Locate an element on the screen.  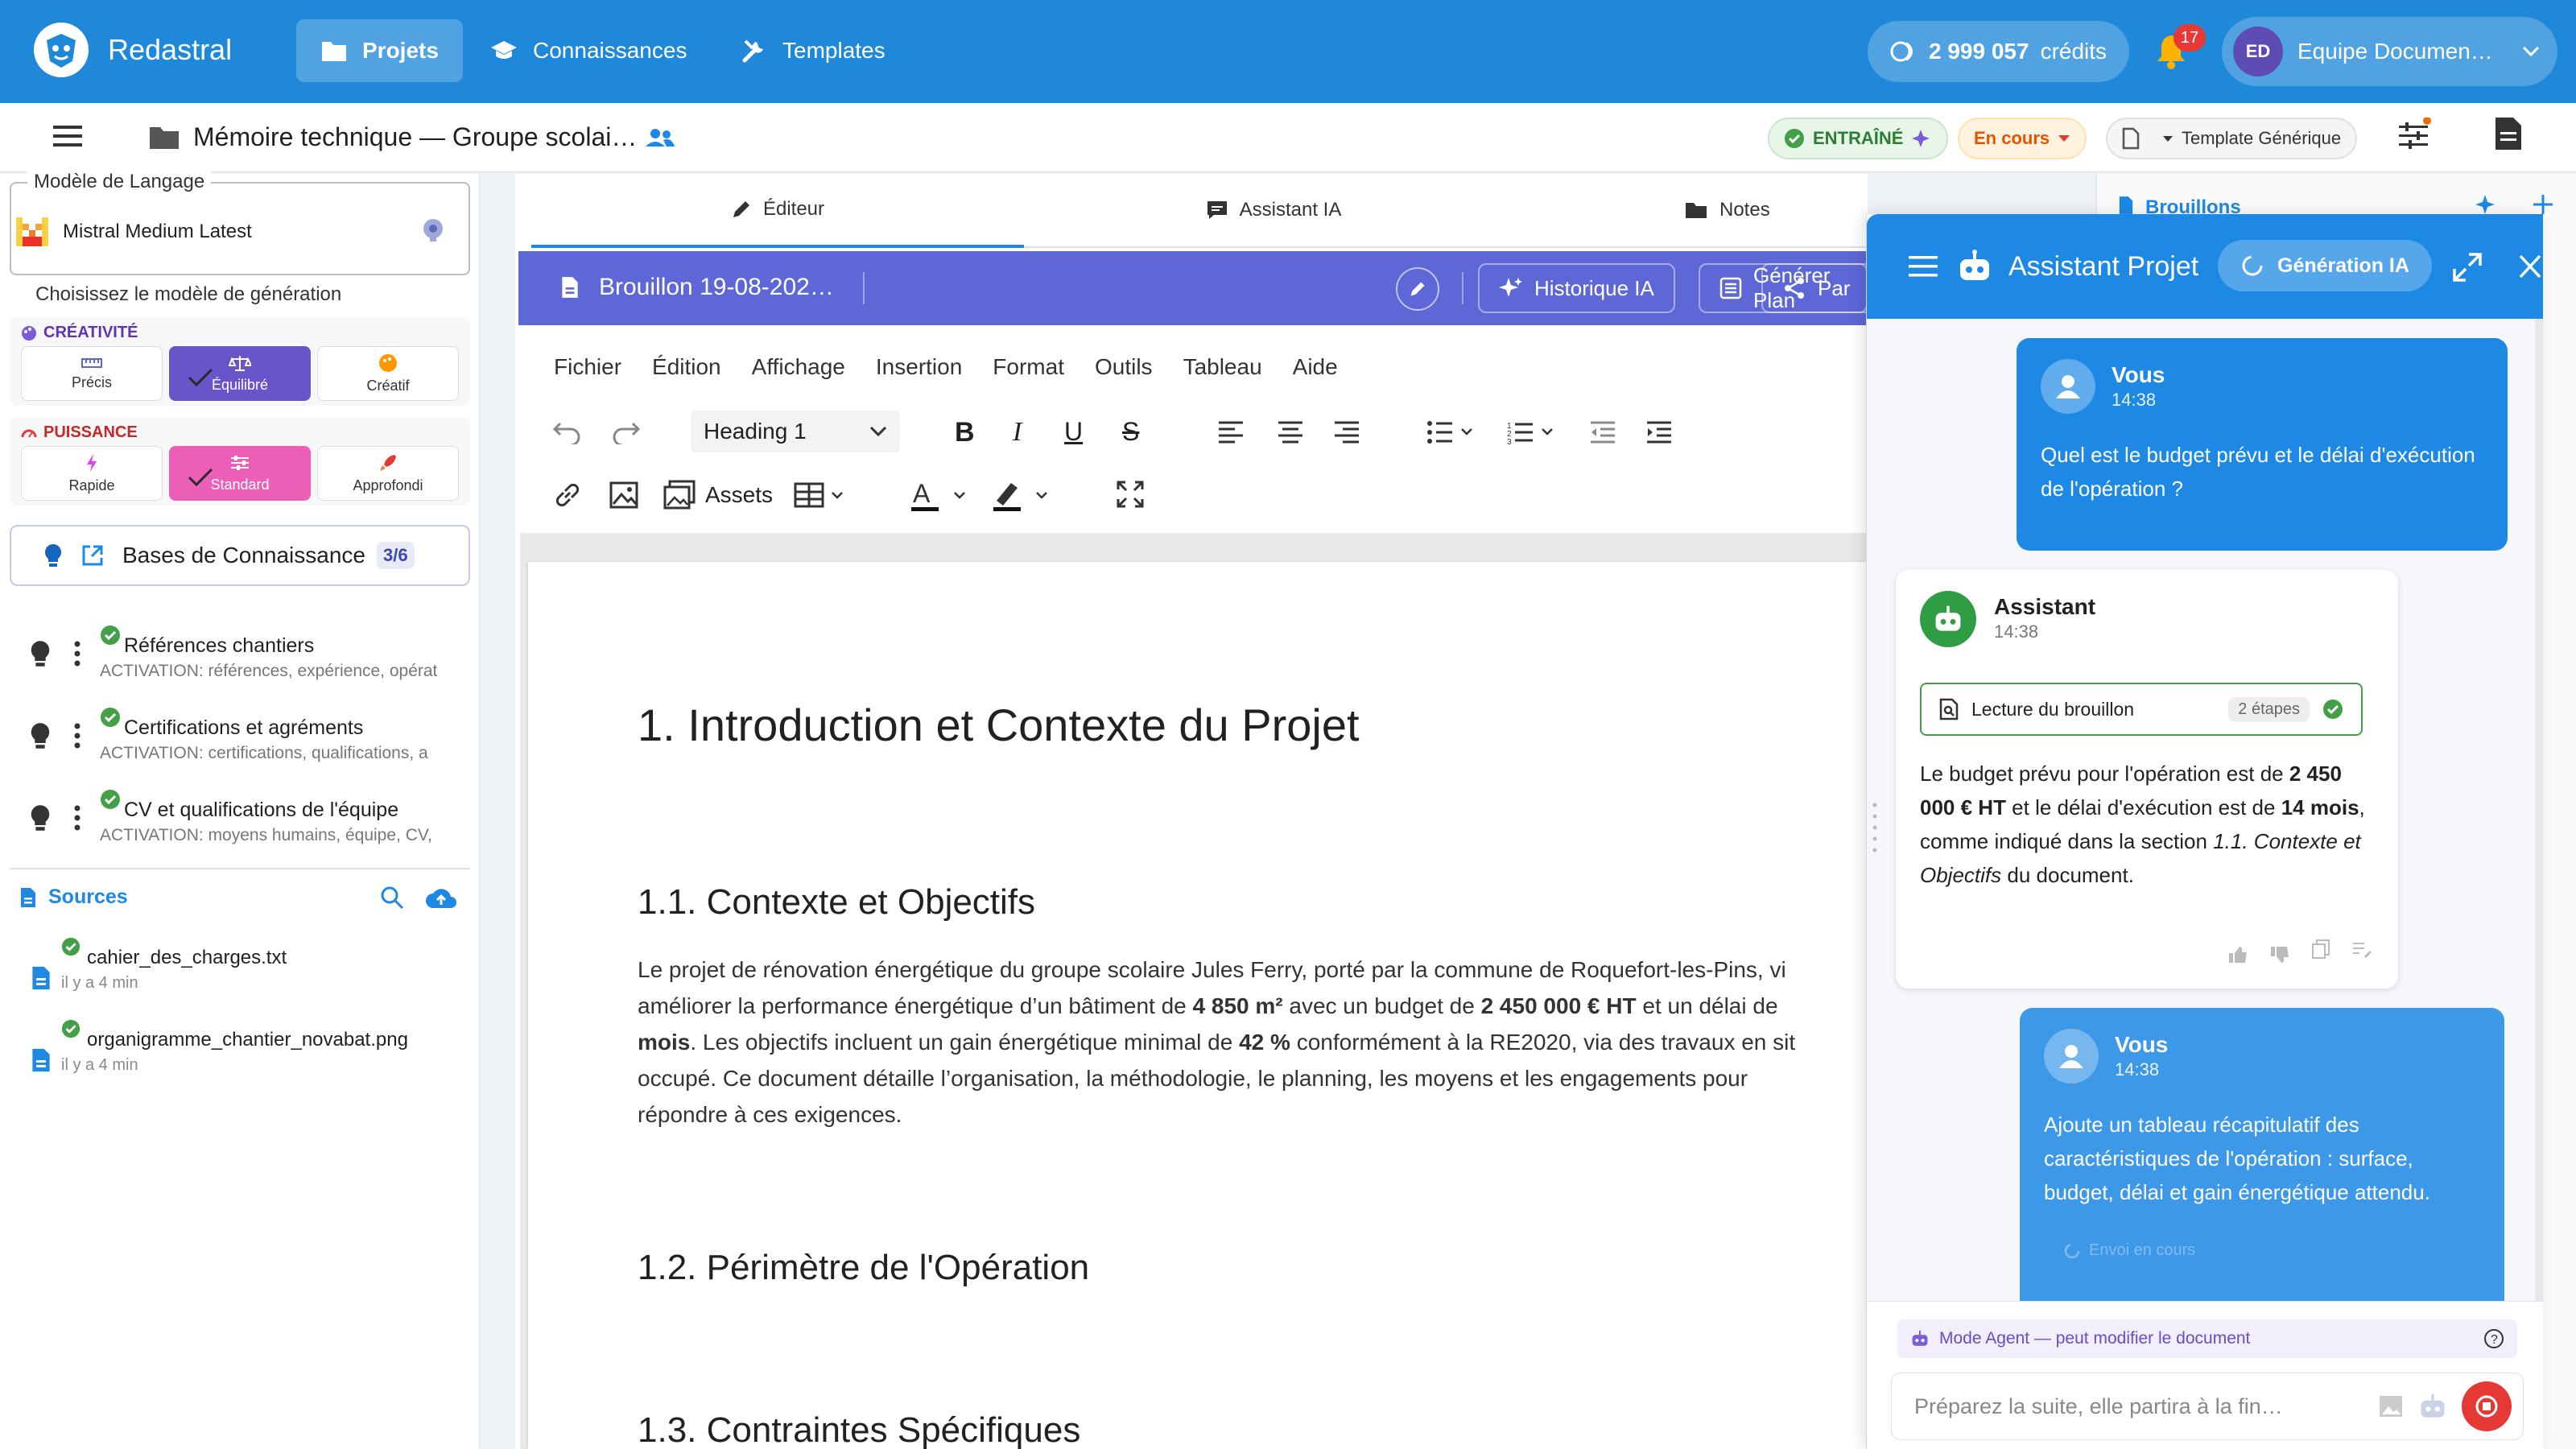
image-icon is located at coordinates (624, 495).